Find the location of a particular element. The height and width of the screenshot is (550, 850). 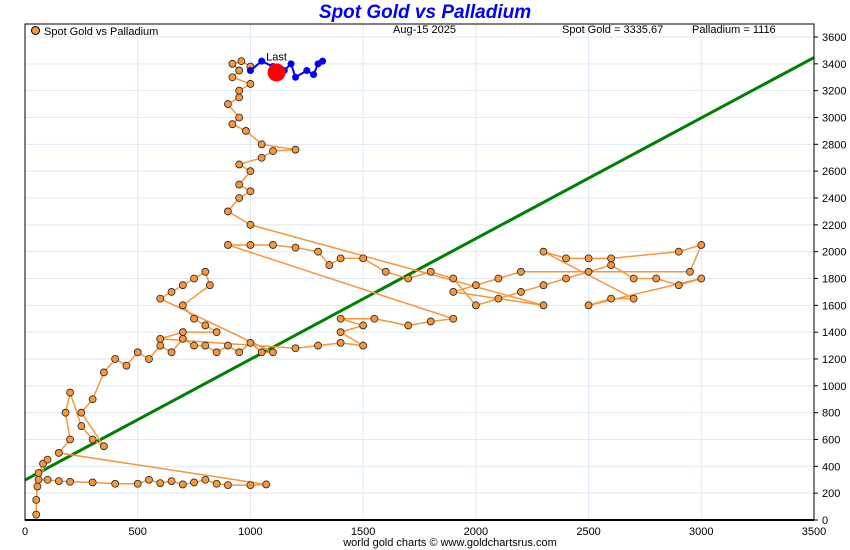

y-tick-label: 2200 is located at coordinates (834, 226).